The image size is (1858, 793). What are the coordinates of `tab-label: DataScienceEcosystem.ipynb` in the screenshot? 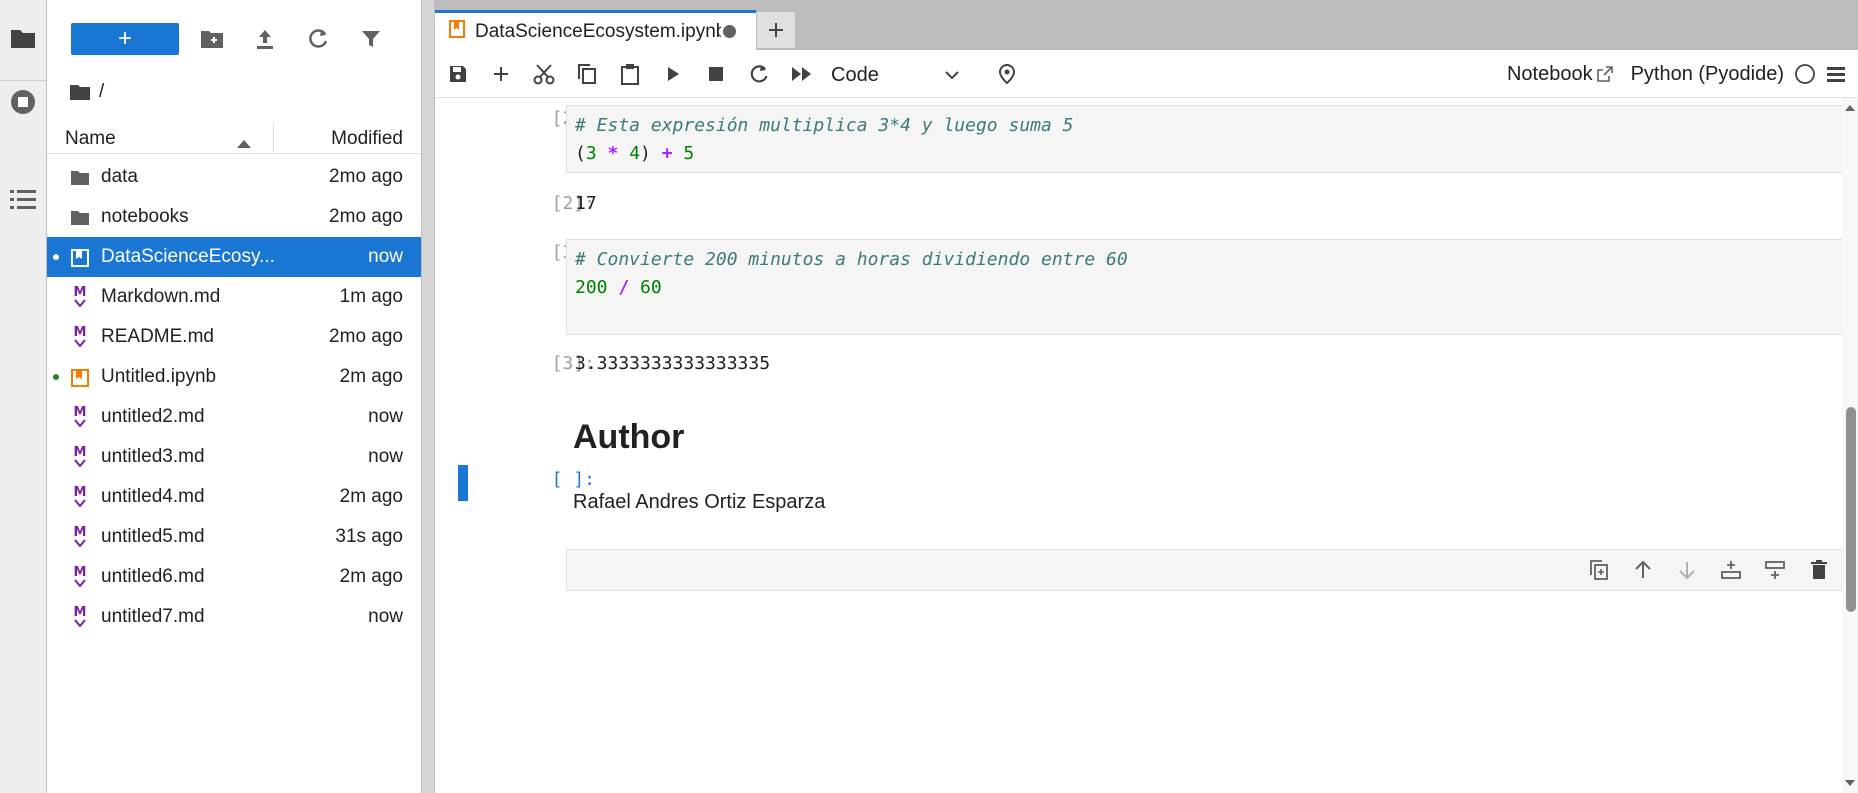 It's located at (598, 31).